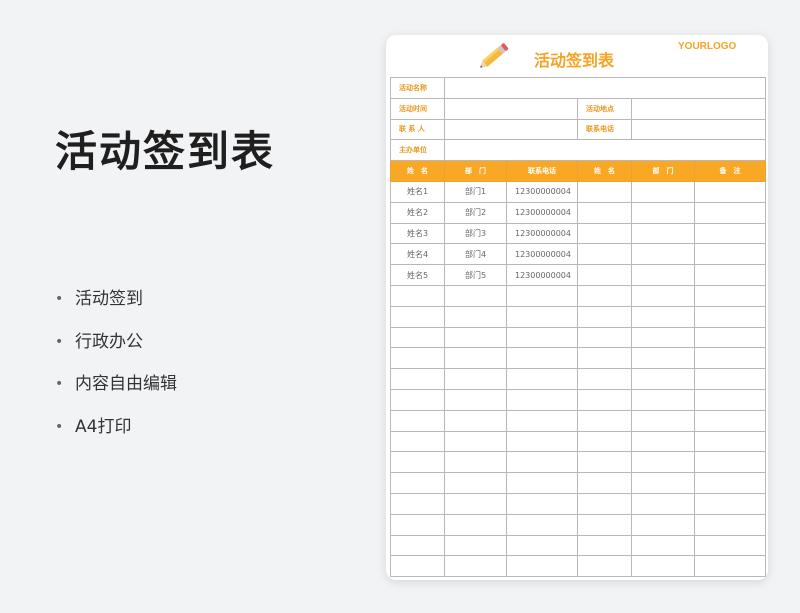  Describe the element at coordinates (605, 150) in the screenshot. I see `organizer-value` at that location.